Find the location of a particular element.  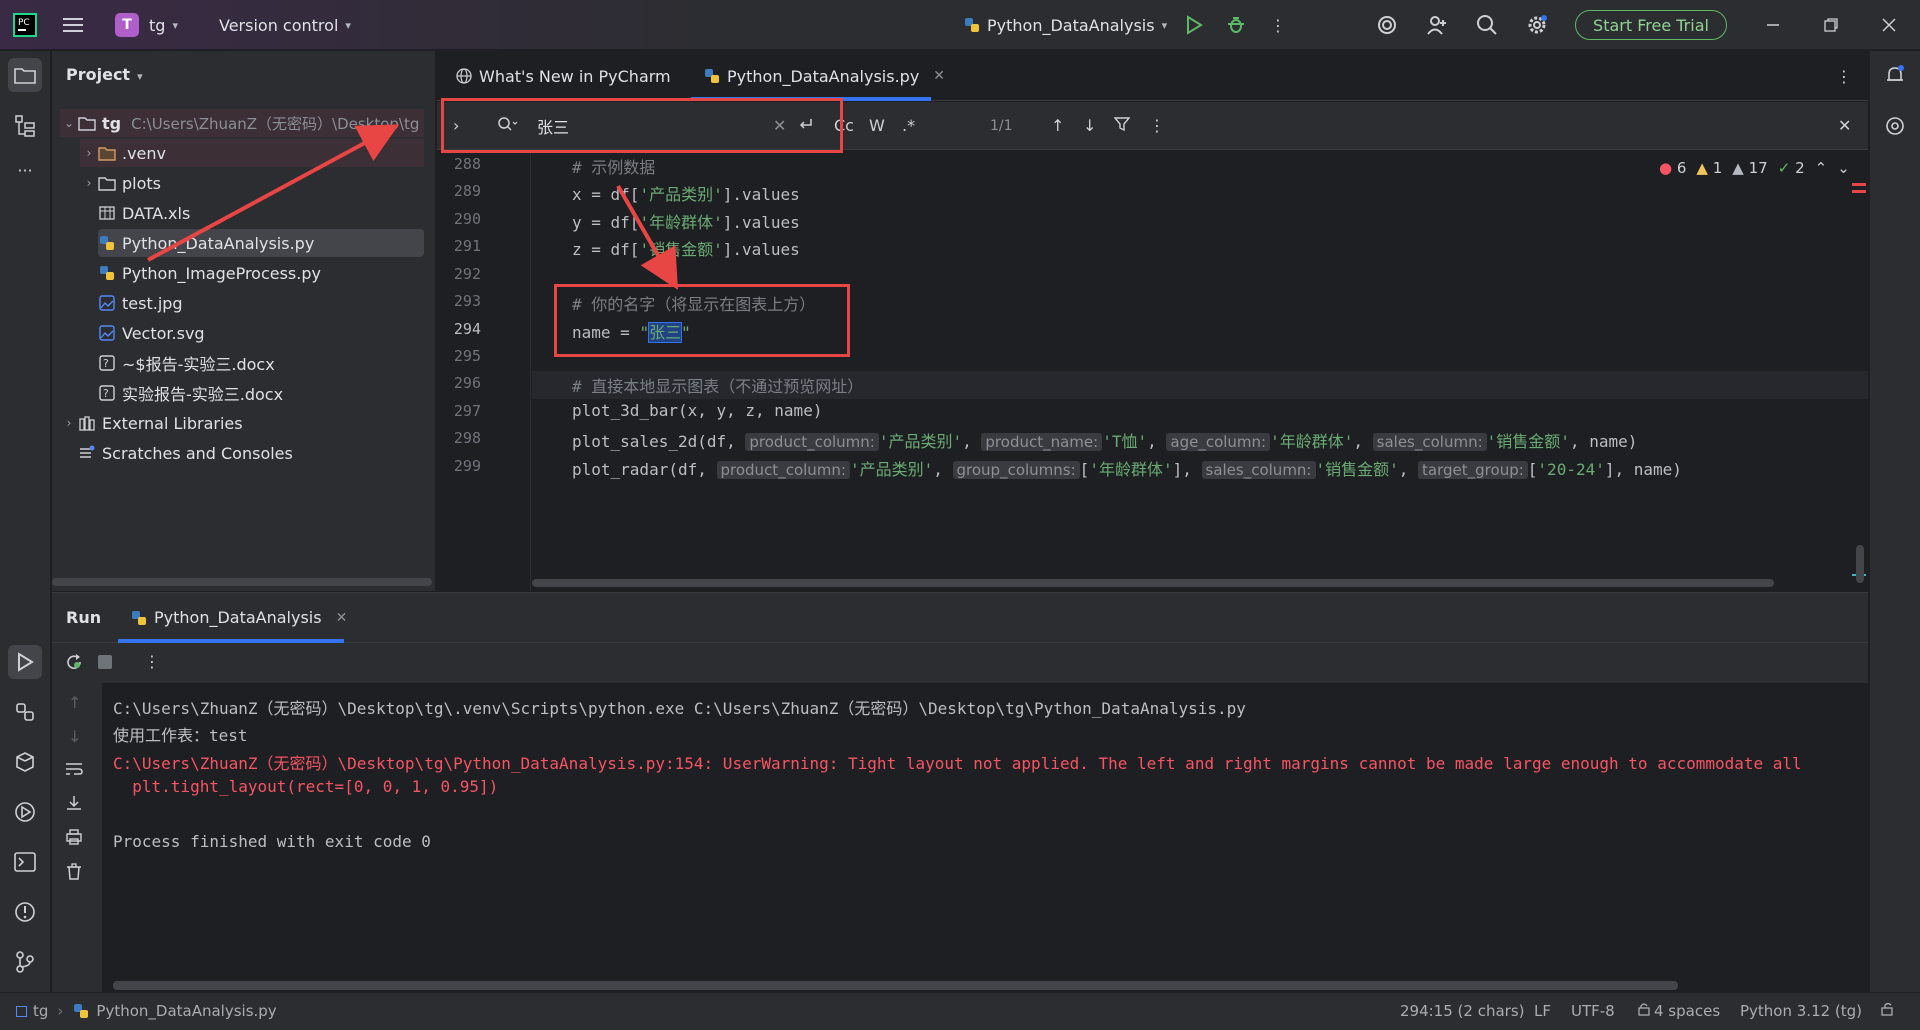

project-panel-title: Project ▾ is located at coordinates (104, 74).